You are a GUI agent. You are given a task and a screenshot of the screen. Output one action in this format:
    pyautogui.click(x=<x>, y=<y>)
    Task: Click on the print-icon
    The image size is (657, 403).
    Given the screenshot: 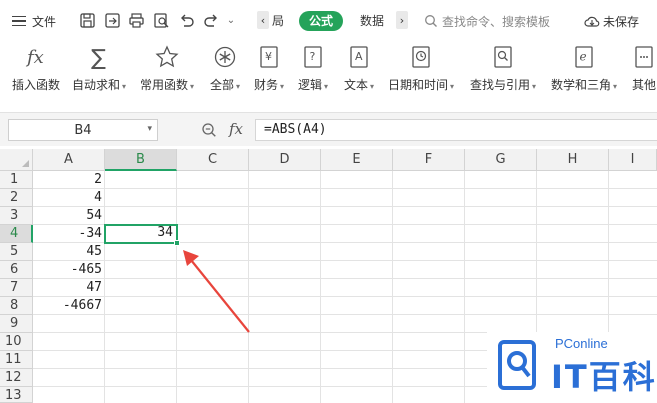 What is the action you would take?
    pyautogui.click(x=136, y=20)
    